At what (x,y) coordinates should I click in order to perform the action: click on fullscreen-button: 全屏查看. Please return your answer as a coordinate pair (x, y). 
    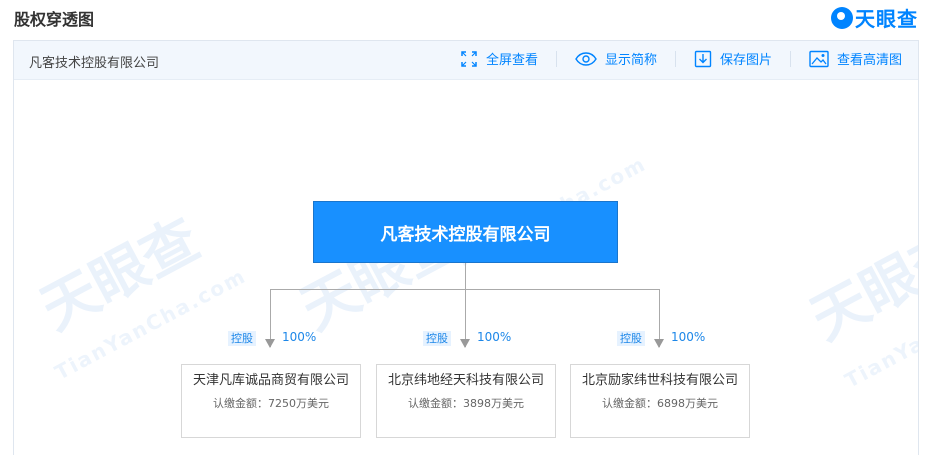
    Looking at the image, I should click on (499, 58).